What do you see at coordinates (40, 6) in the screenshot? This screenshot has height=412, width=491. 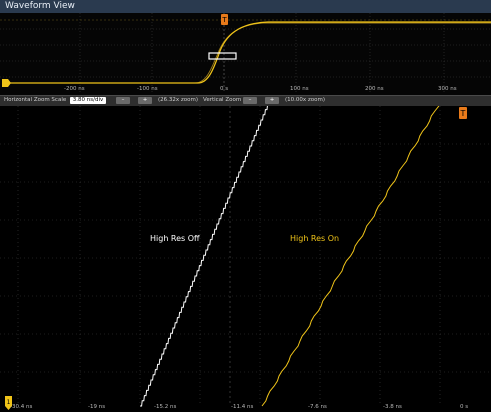 I see `window-title: Waveform View` at bounding box center [40, 6].